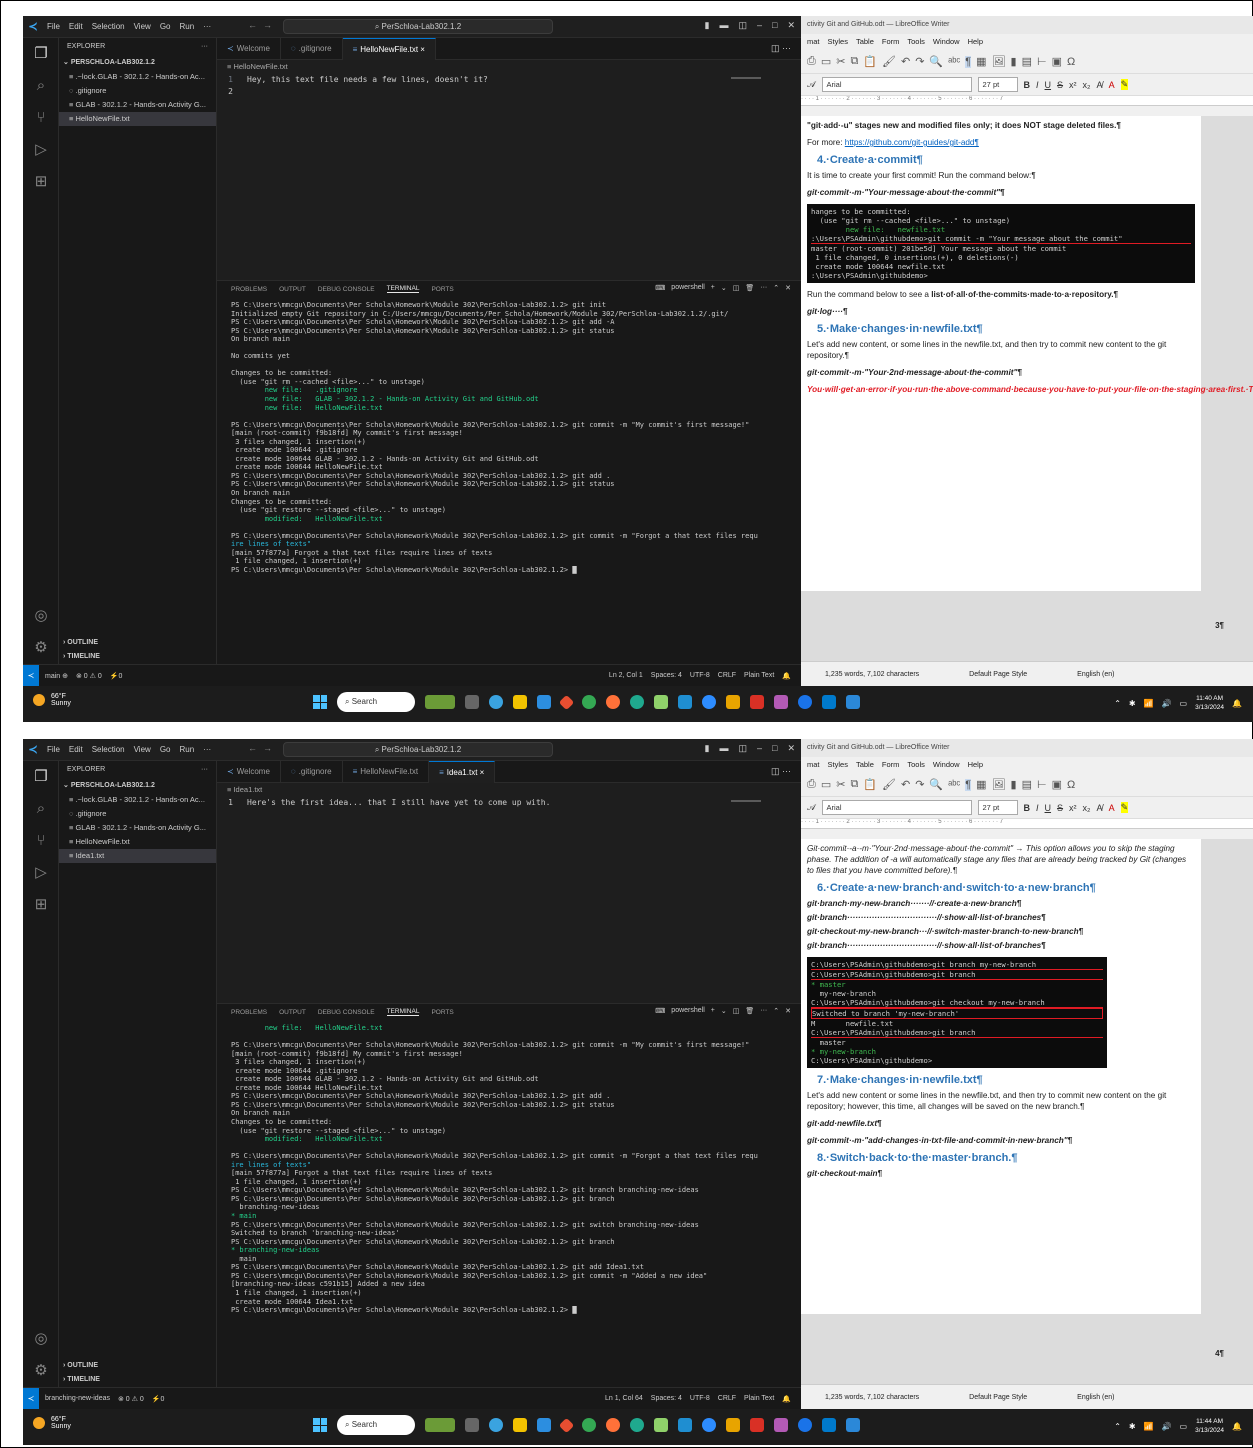  I want to click on split-icon: ◫, so click(742, 748).